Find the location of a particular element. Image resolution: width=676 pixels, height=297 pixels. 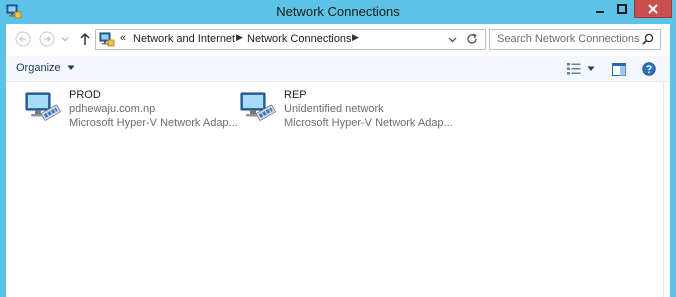

preview-pane-icon is located at coordinates (619, 69).